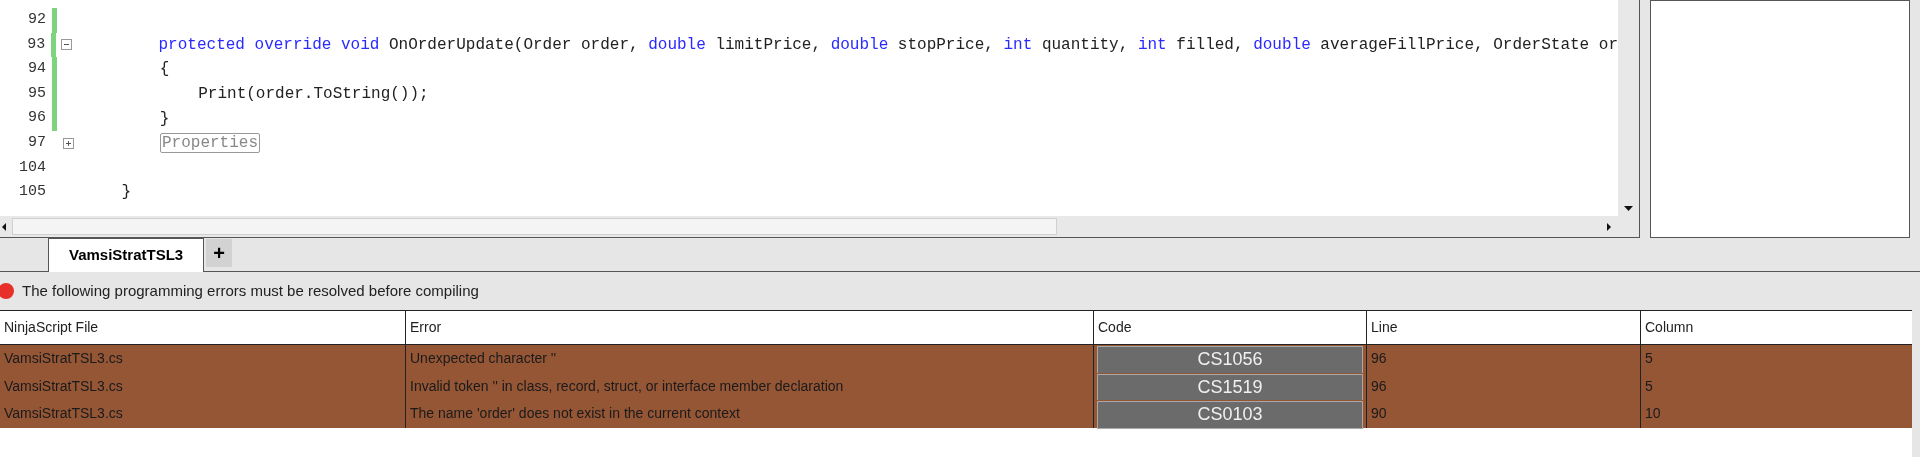 The height and width of the screenshot is (457, 1920). I want to click on vertical-scrollbar, so click(1628, 108).